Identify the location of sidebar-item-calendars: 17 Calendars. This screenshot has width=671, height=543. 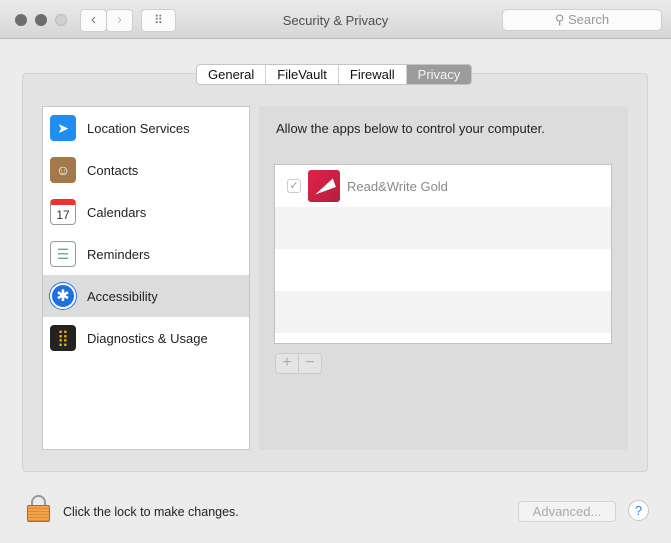
(146, 212).